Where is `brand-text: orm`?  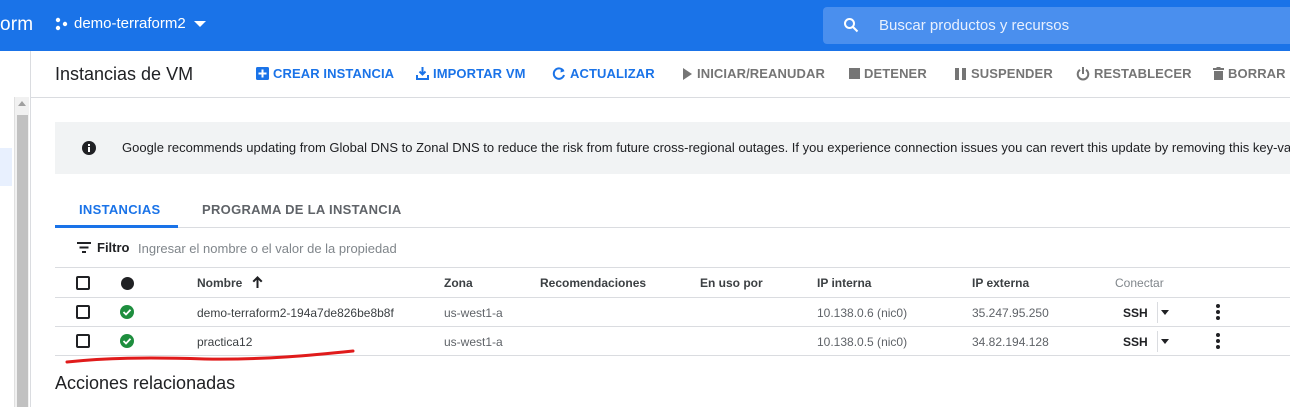
brand-text: orm is located at coordinates (16, 25).